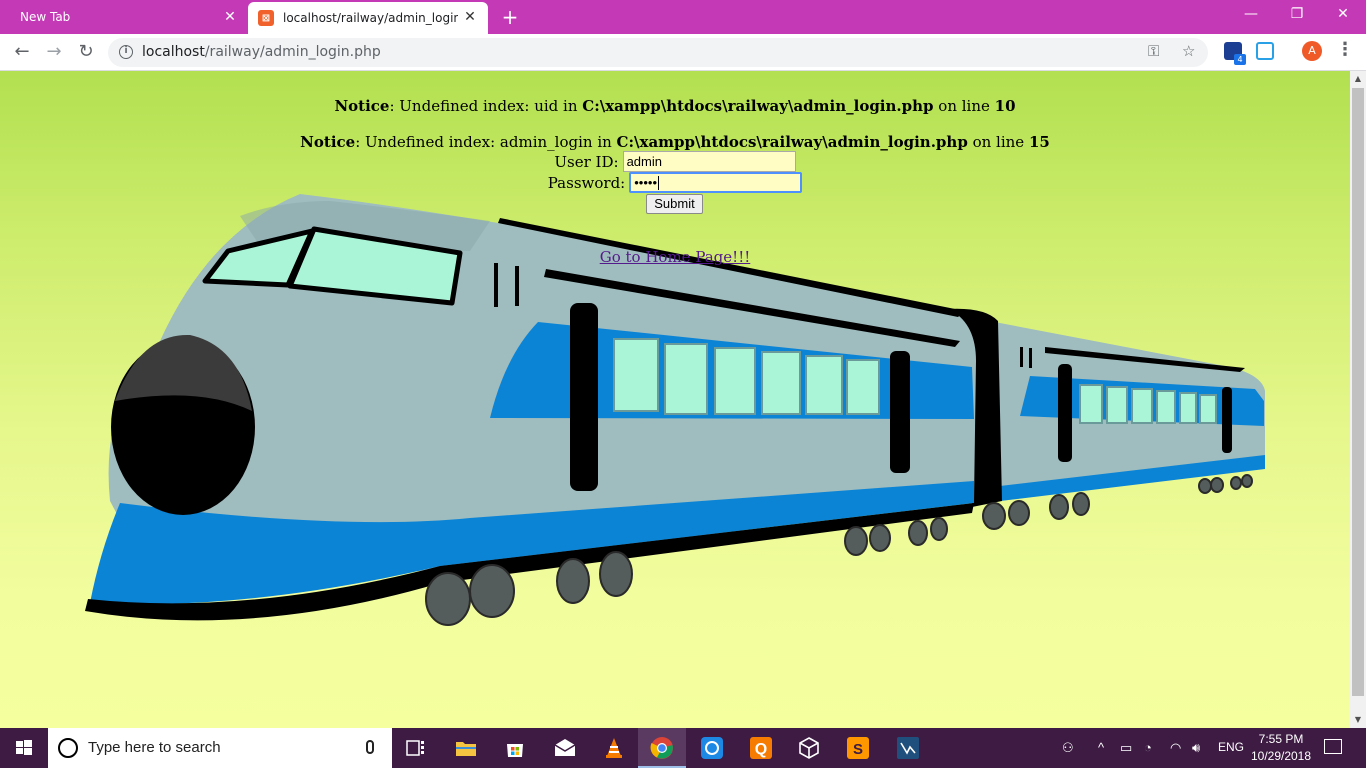 The image size is (1366, 768). Describe the element at coordinates (510, 17) in the screenshot. I see `new-tab-button: +` at that location.